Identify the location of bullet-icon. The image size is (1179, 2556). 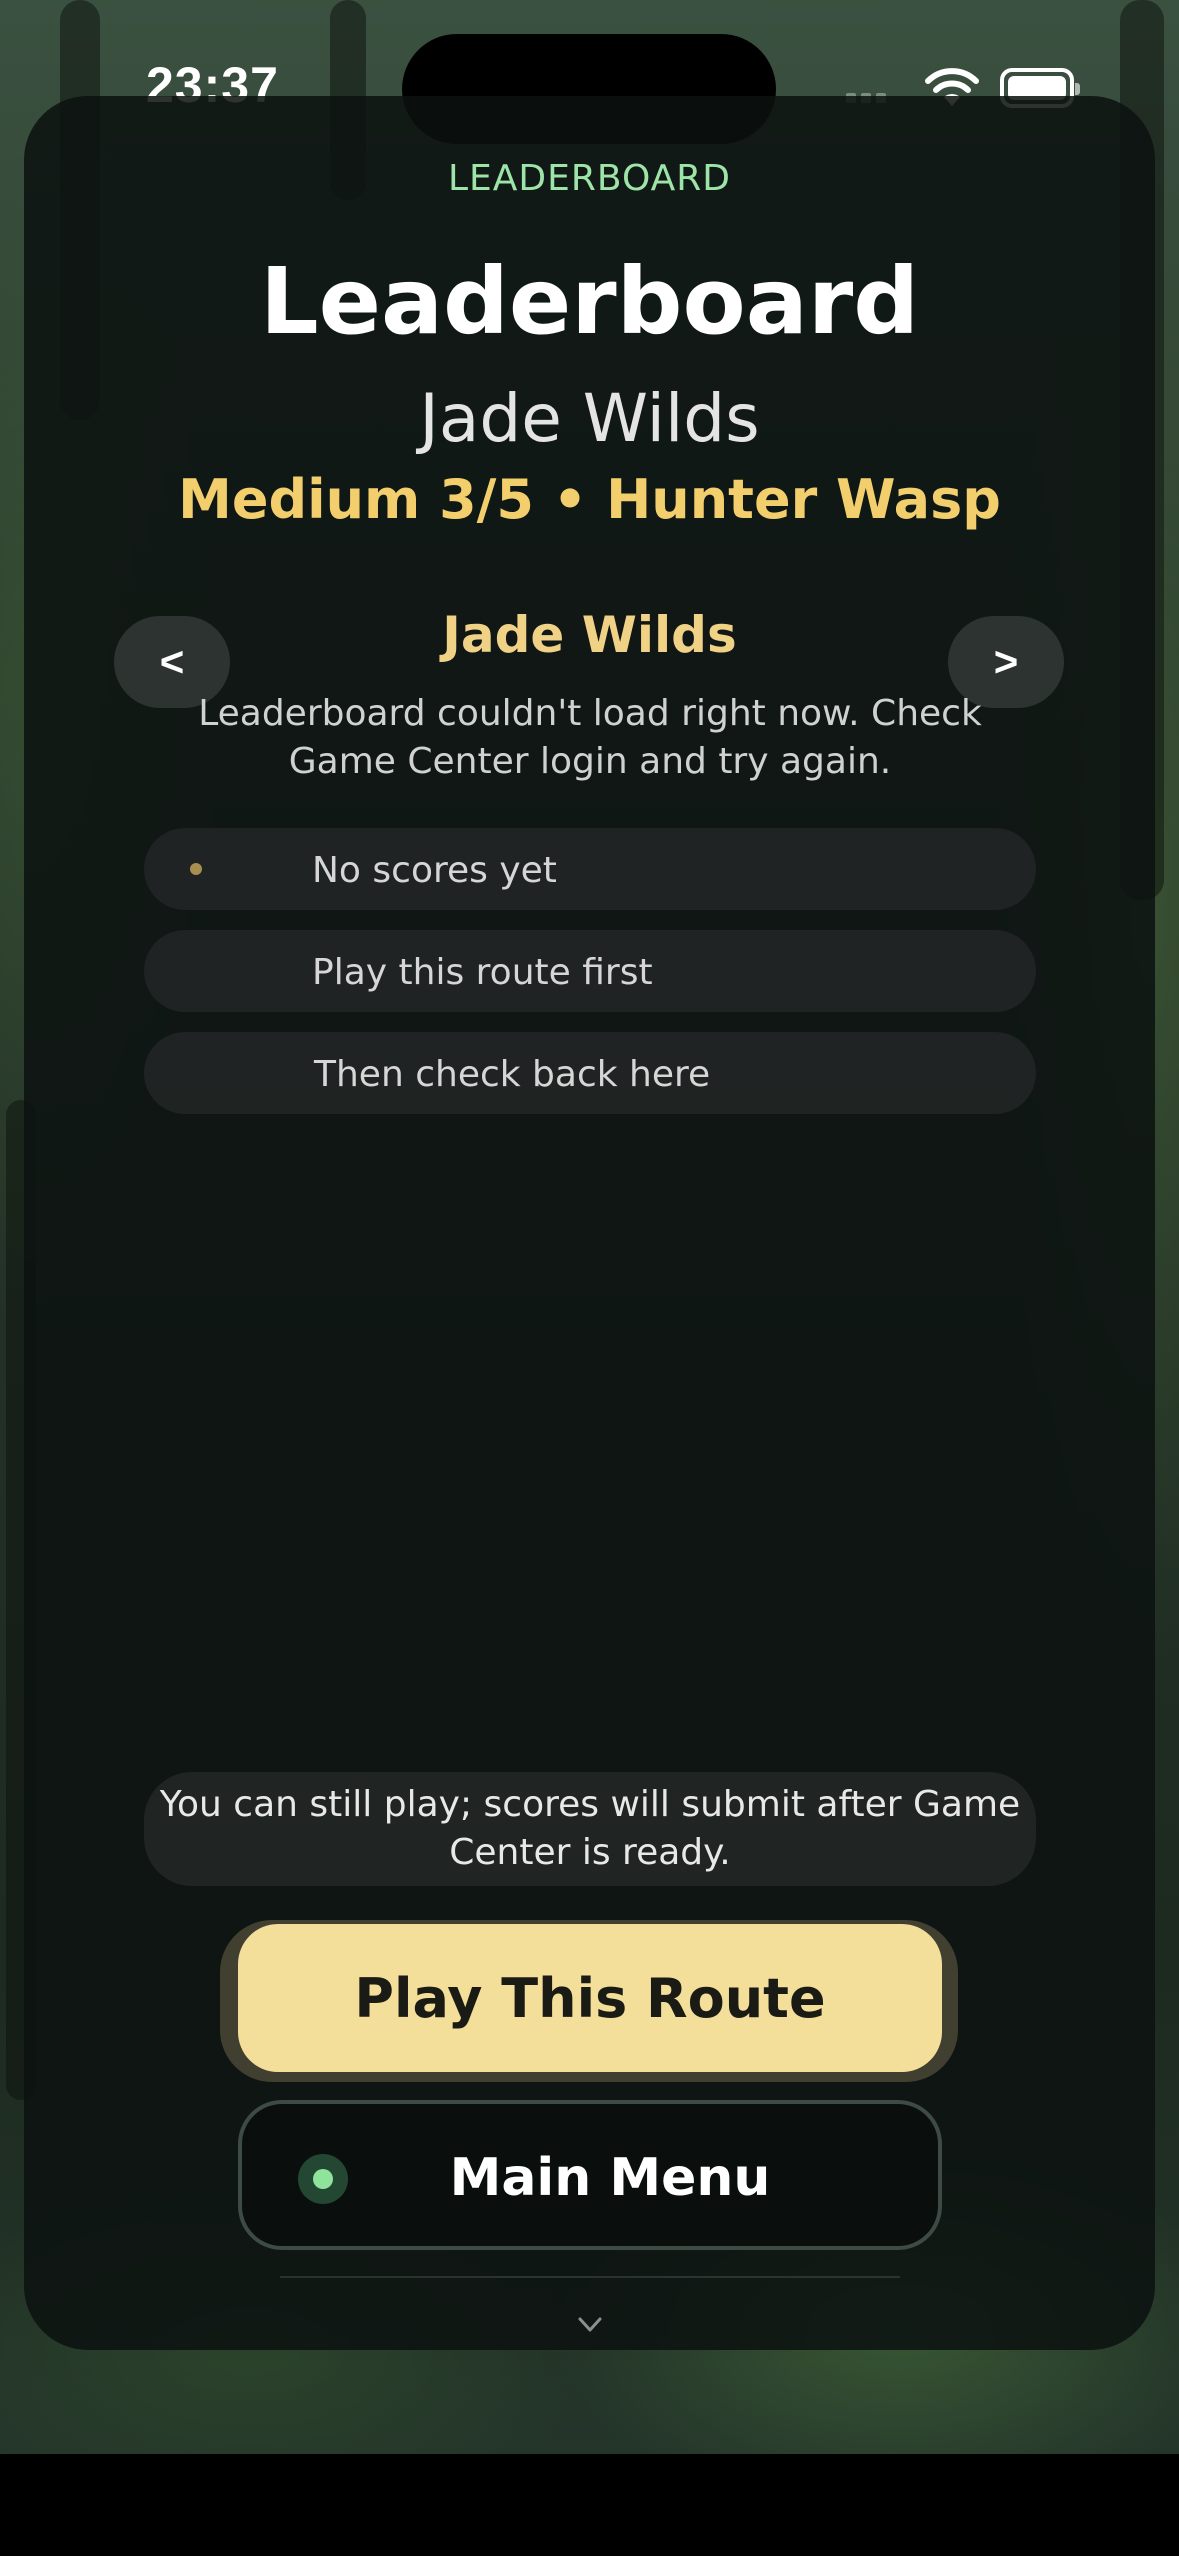
(196, 869).